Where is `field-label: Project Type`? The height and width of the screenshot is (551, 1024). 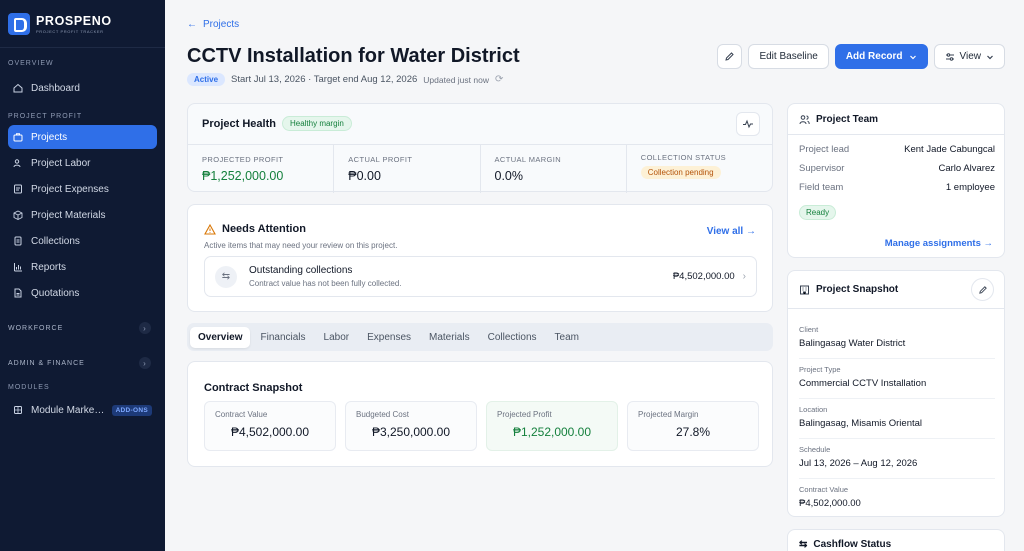
field-label: Project Type is located at coordinates (820, 369).